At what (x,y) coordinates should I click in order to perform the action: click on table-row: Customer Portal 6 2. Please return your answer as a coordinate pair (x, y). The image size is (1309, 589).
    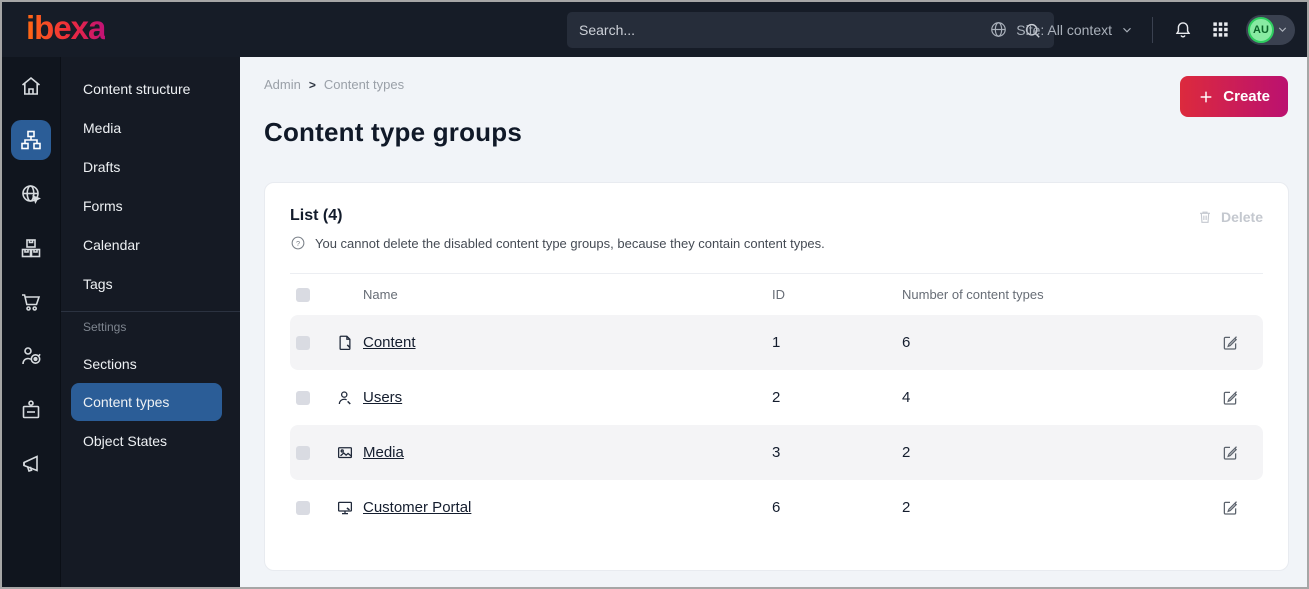
    Looking at the image, I should click on (776, 507).